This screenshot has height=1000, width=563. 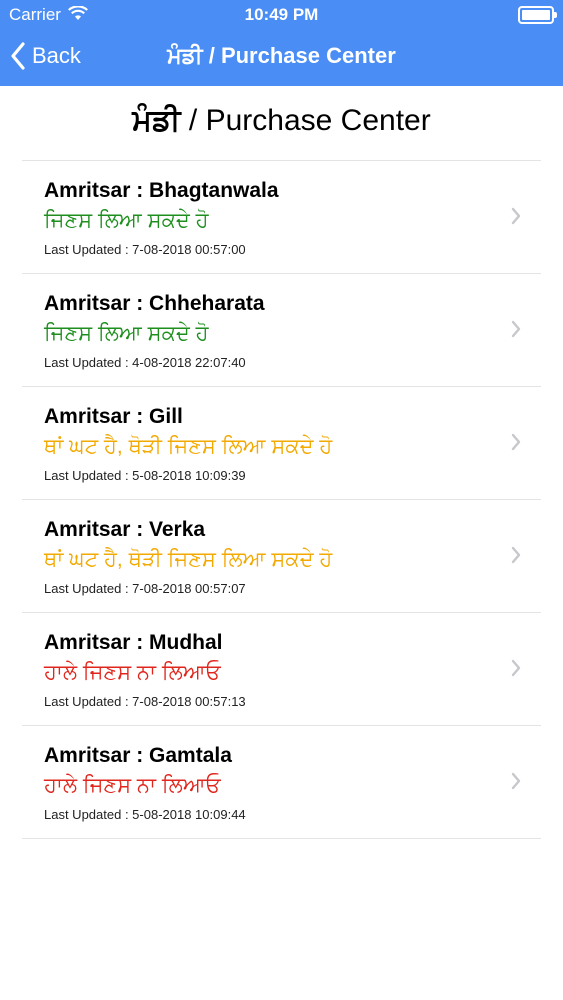 I want to click on last-updated: Last Updated : 4-08-2018 22:07:40, so click(x=145, y=362).